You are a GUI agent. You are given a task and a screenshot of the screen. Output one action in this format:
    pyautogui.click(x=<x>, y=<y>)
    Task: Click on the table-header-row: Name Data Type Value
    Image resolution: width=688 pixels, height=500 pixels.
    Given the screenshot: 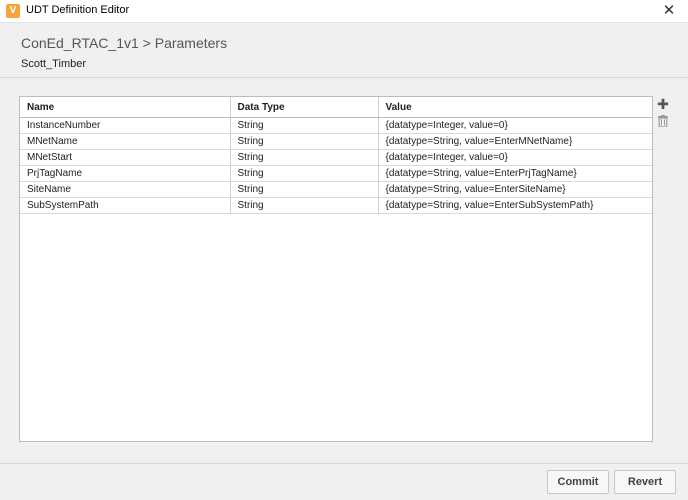 What is the action you would take?
    pyautogui.click(x=336, y=107)
    